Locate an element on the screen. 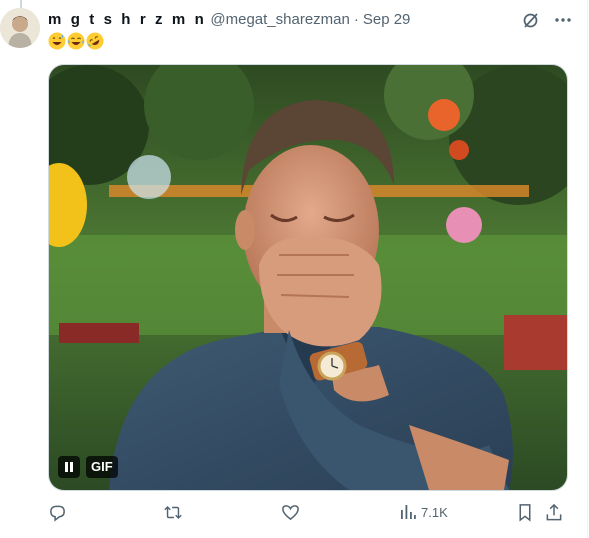  share-icon is located at coordinates (554, 511).